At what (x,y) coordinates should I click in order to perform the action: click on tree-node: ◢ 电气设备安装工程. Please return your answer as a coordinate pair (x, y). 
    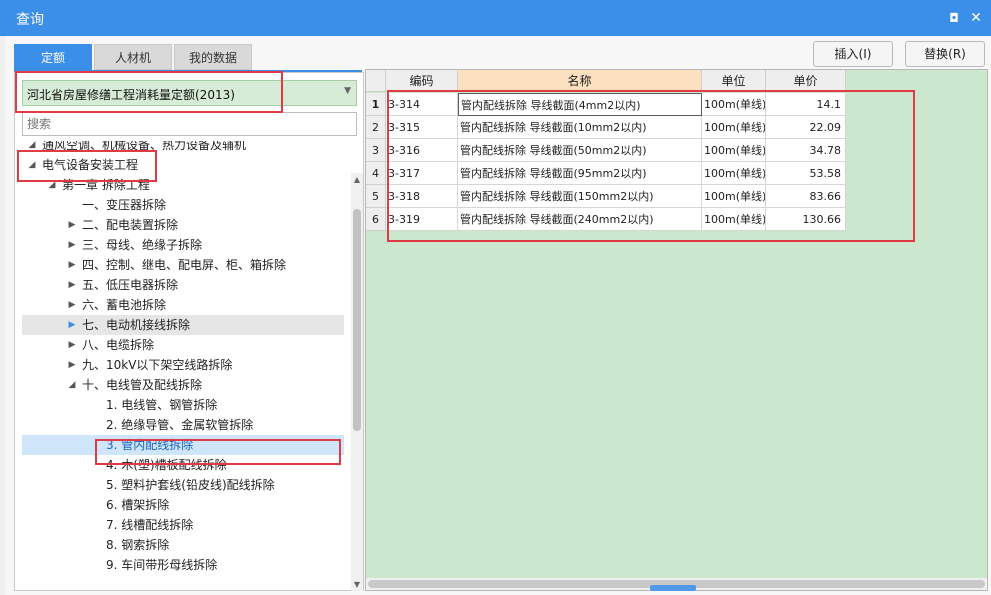
    Looking at the image, I should click on (183, 165).